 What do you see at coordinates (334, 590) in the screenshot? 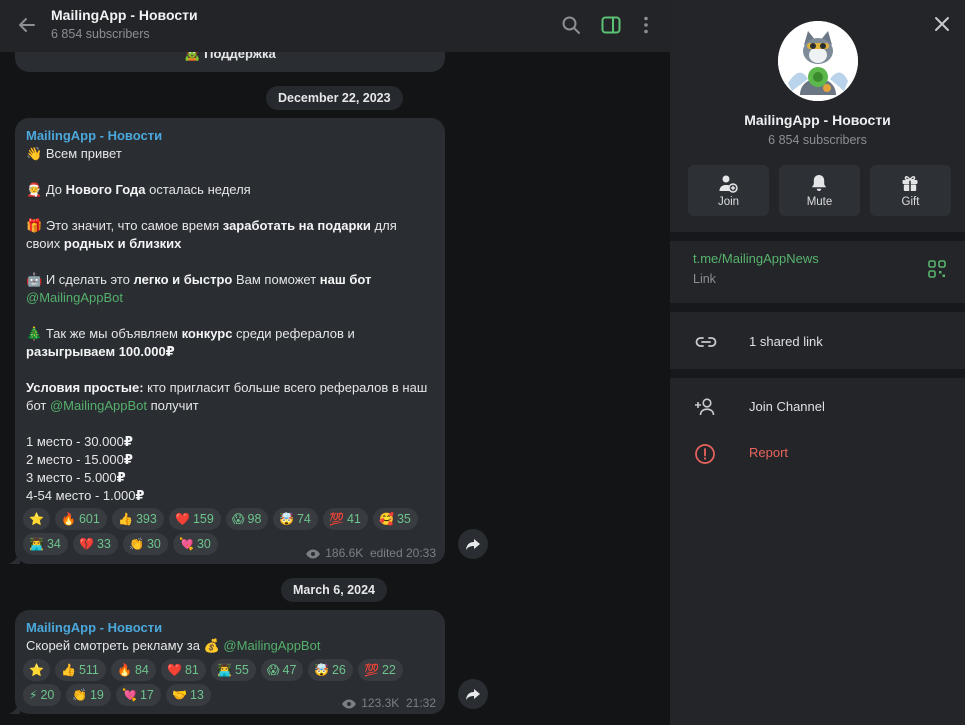
I see `date-separator: March 6, 2024` at bounding box center [334, 590].